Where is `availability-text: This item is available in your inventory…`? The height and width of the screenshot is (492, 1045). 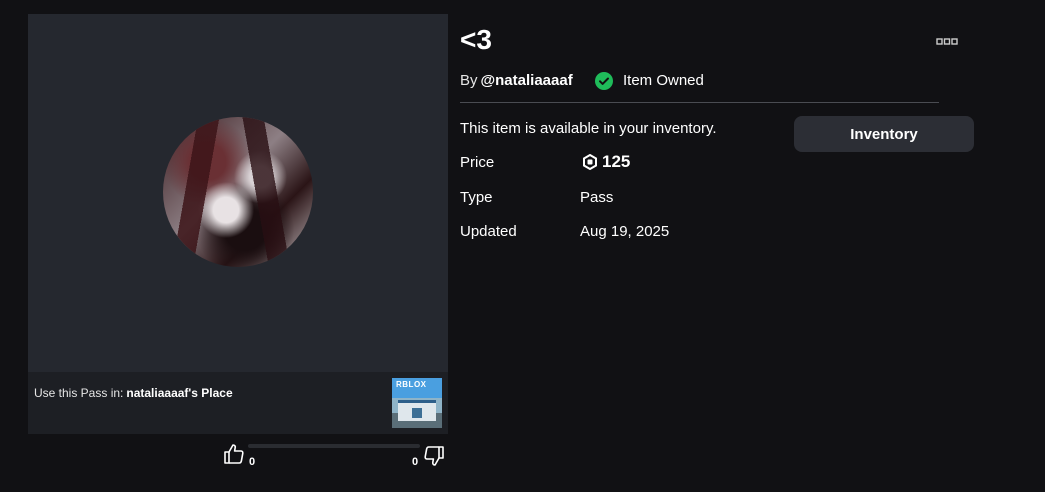 availability-text: This item is available in your inventory… is located at coordinates (588, 128).